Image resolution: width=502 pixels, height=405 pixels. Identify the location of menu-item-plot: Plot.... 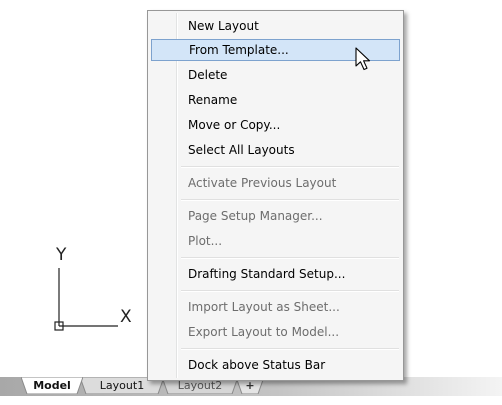
(289, 241).